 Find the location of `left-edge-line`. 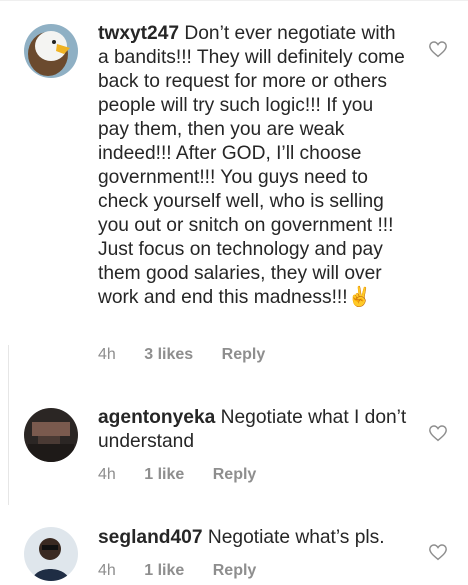

left-edge-line is located at coordinates (8, 425).